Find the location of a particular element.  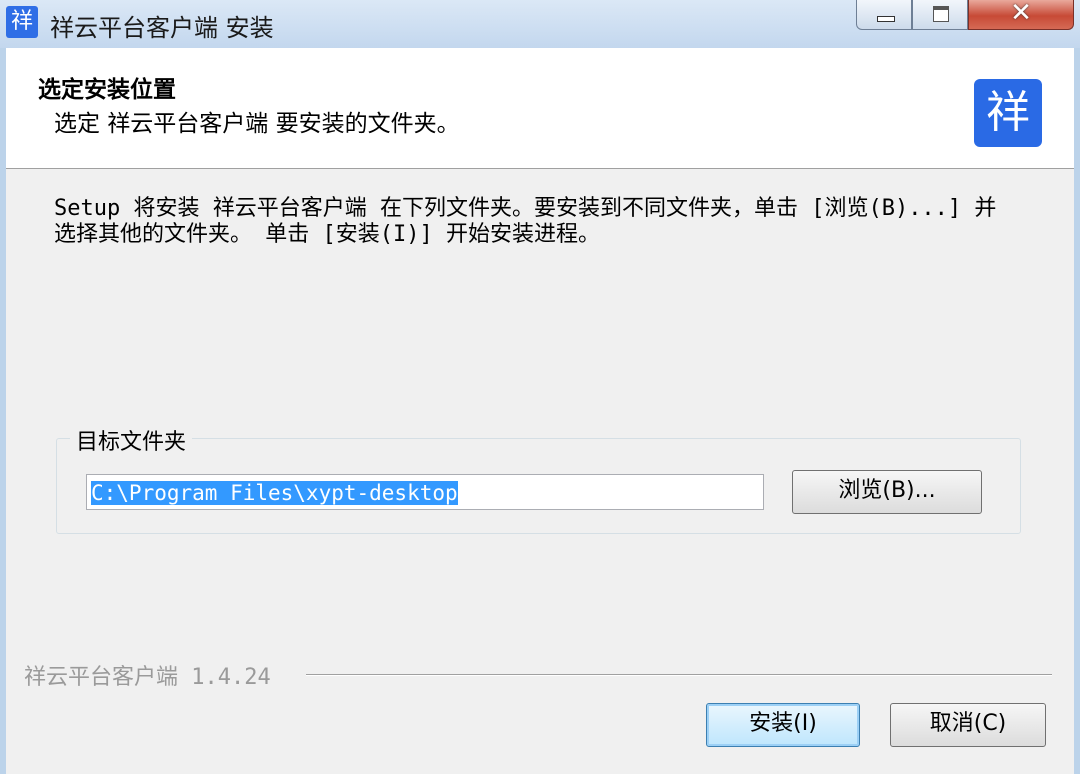

minimize-button is located at coordinates (884, 15).